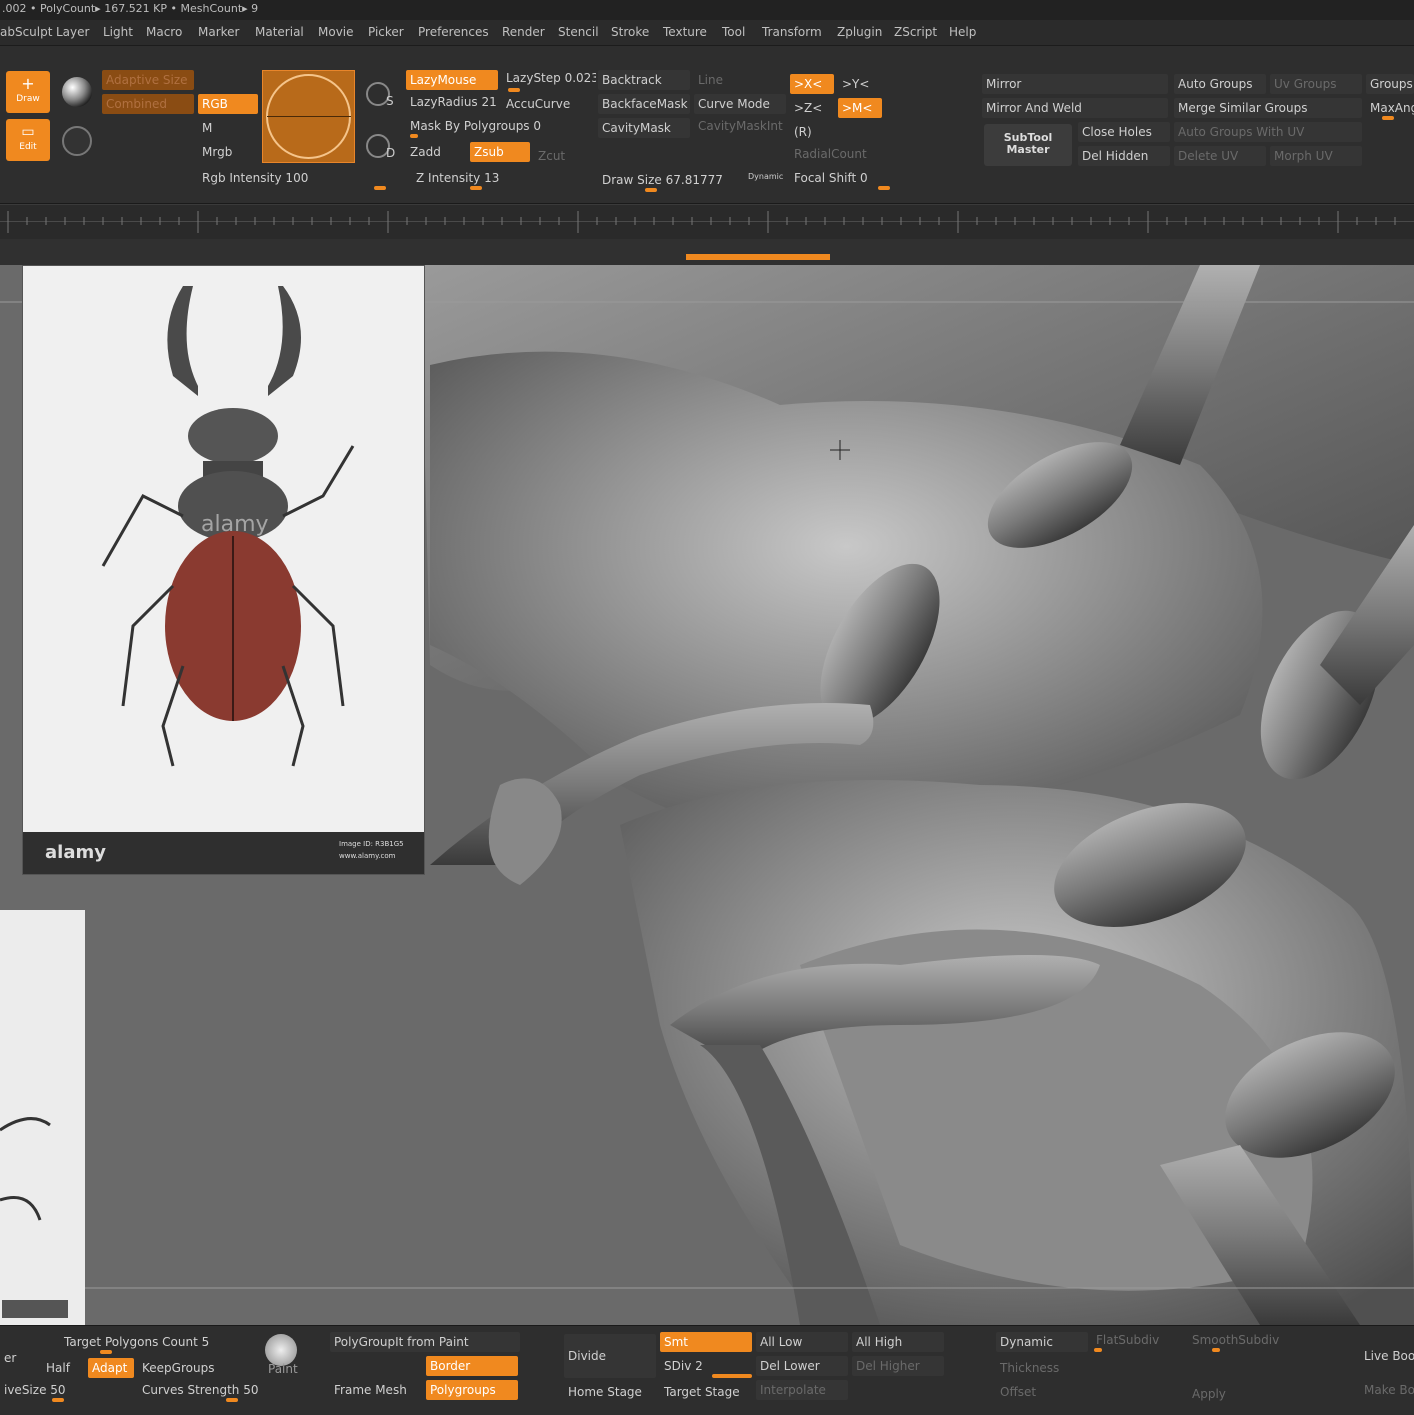  What do you see at coordinates (733, 32) in the screenshot?
I see `menu-tool: Tool` at bounding box center [733, 32].